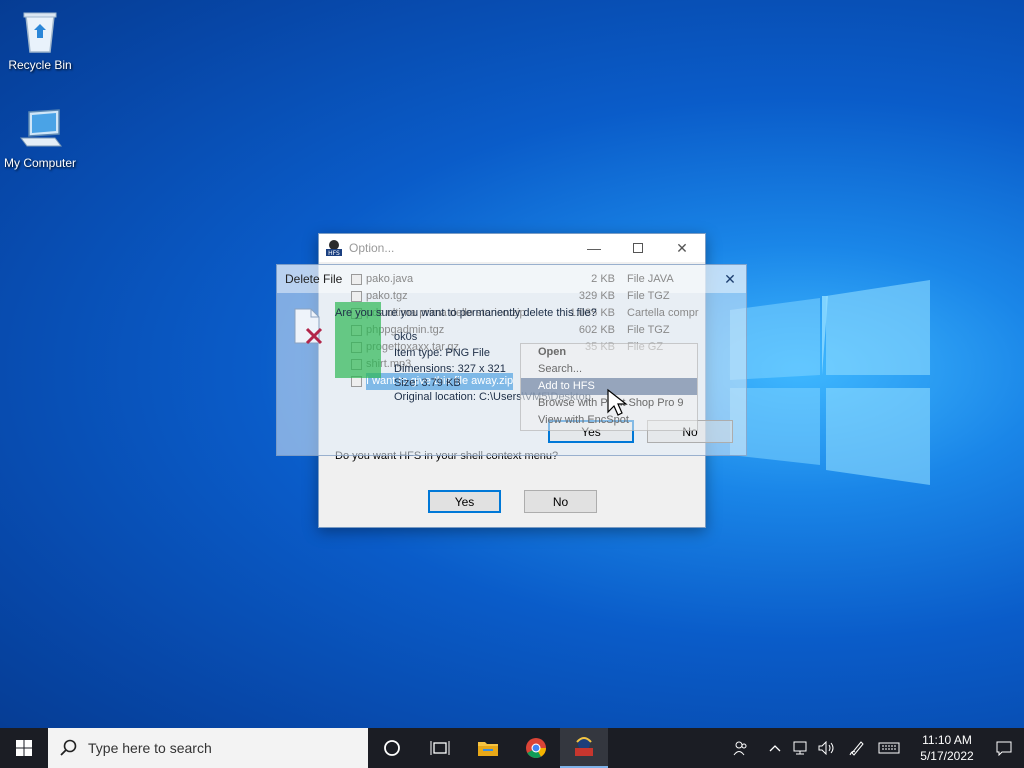  I want to click on options-yes-button: Yes, so click(464, 501).